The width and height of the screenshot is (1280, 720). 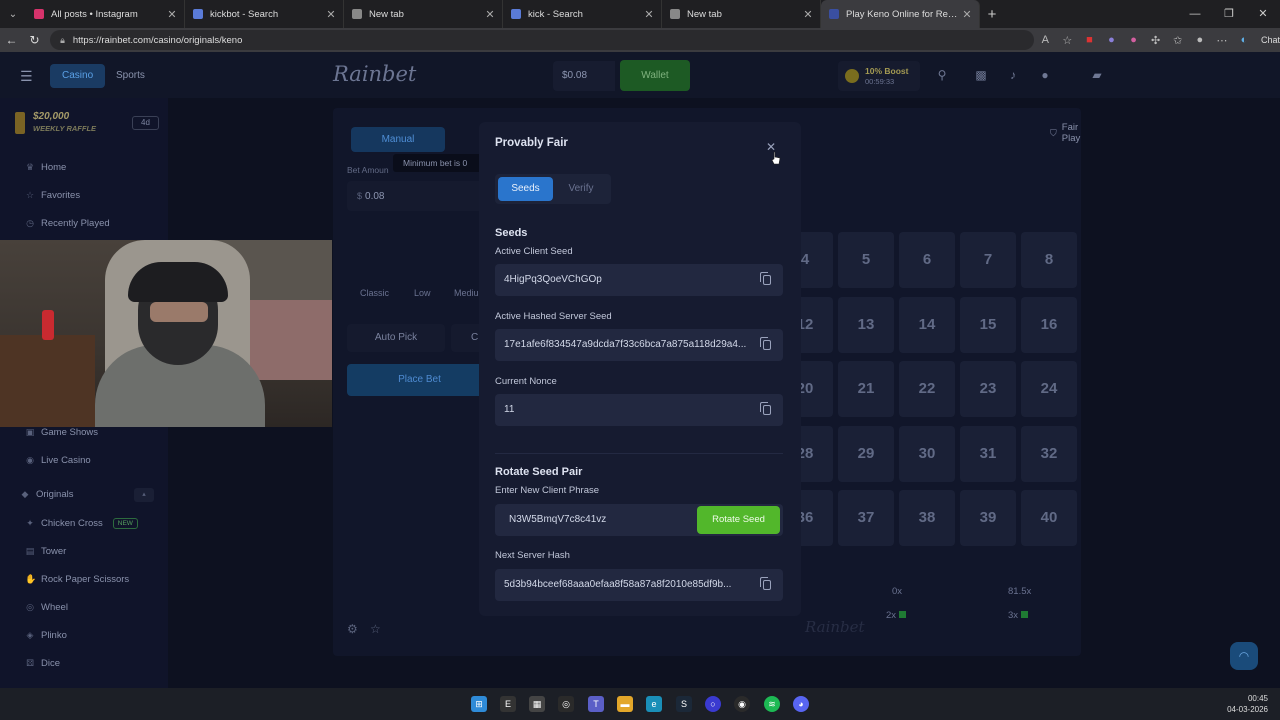 I want to click on sidebar-section-originals: ◆ Originals, so click(x=47, y=494).